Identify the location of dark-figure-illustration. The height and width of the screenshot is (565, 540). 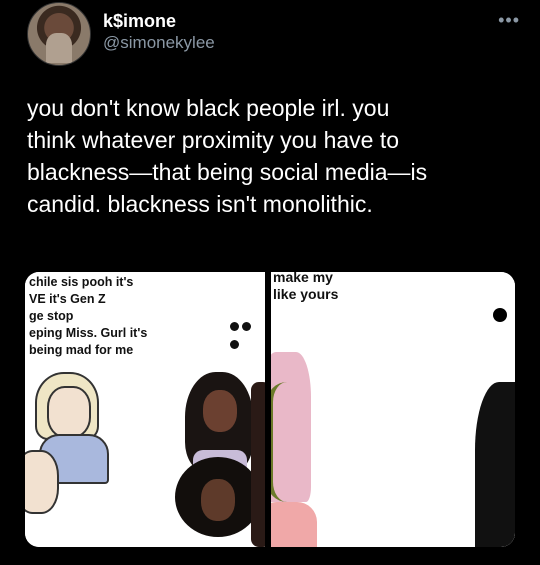
(495, 464).